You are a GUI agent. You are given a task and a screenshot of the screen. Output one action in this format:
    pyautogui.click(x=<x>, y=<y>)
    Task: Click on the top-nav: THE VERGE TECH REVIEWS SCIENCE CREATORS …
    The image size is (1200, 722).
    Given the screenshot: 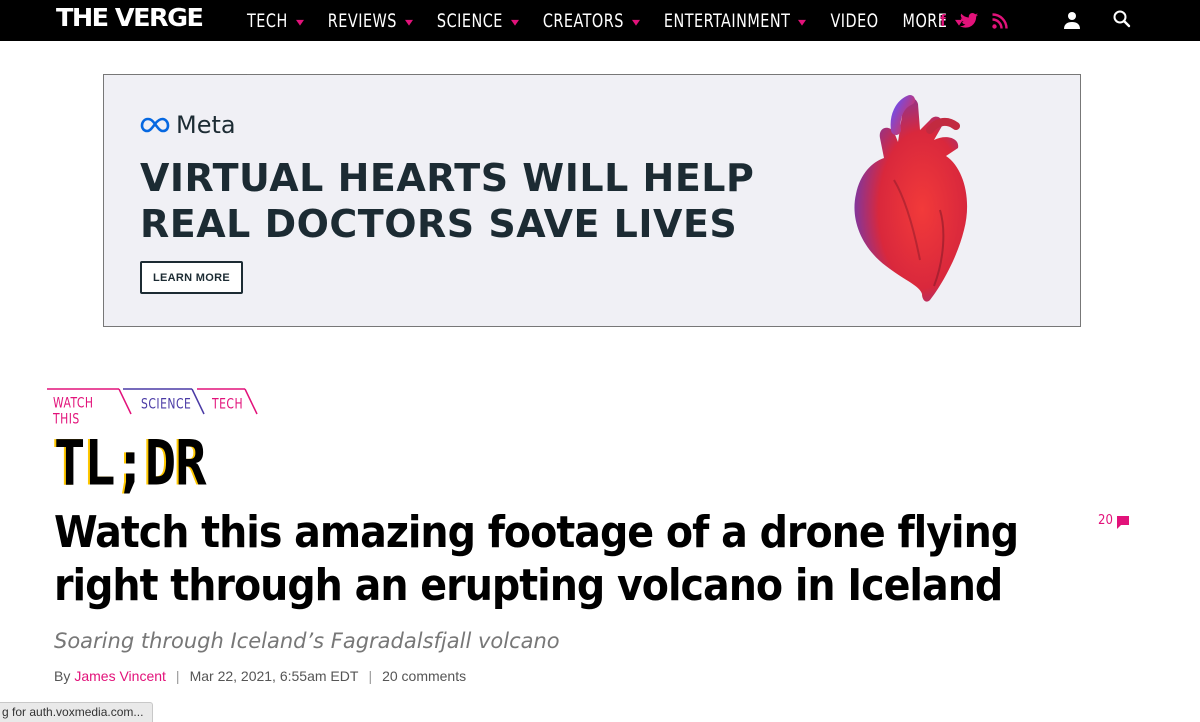 What is the action you would take?
    pyautogui.click(x=600, y=20)
    